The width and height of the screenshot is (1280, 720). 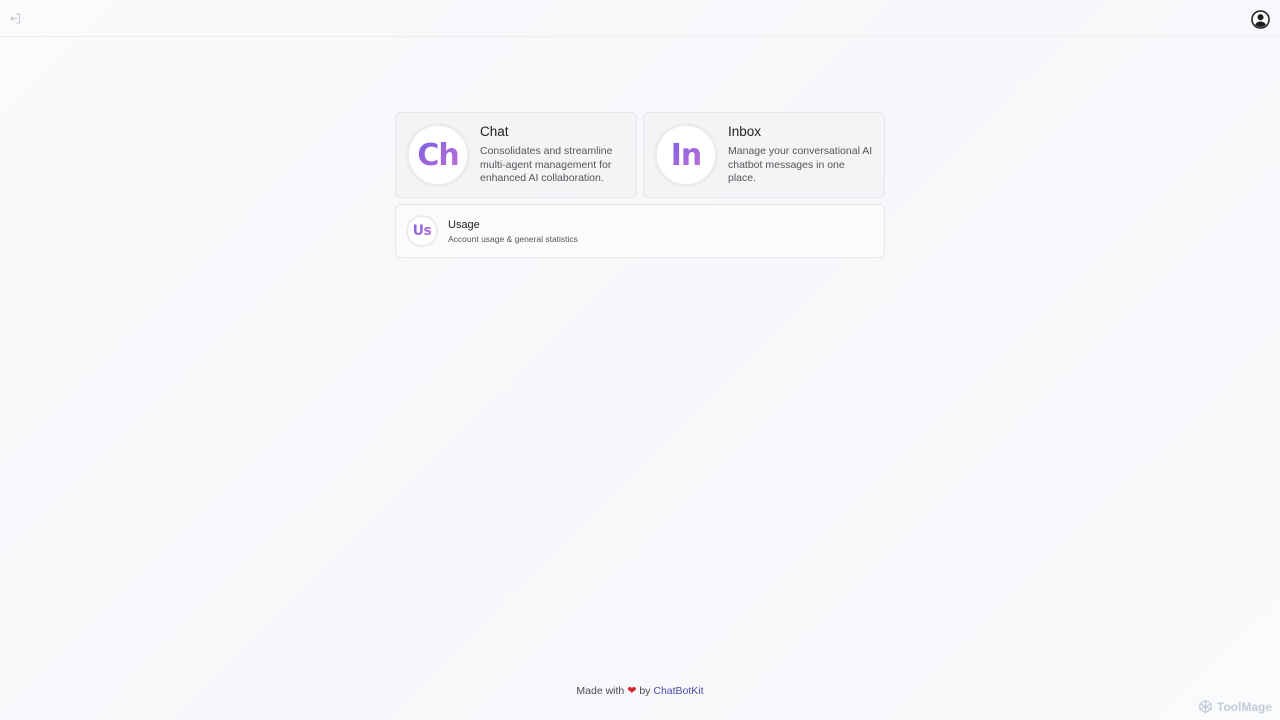 I want to click on logout-icon, so click(x=14, y=18).